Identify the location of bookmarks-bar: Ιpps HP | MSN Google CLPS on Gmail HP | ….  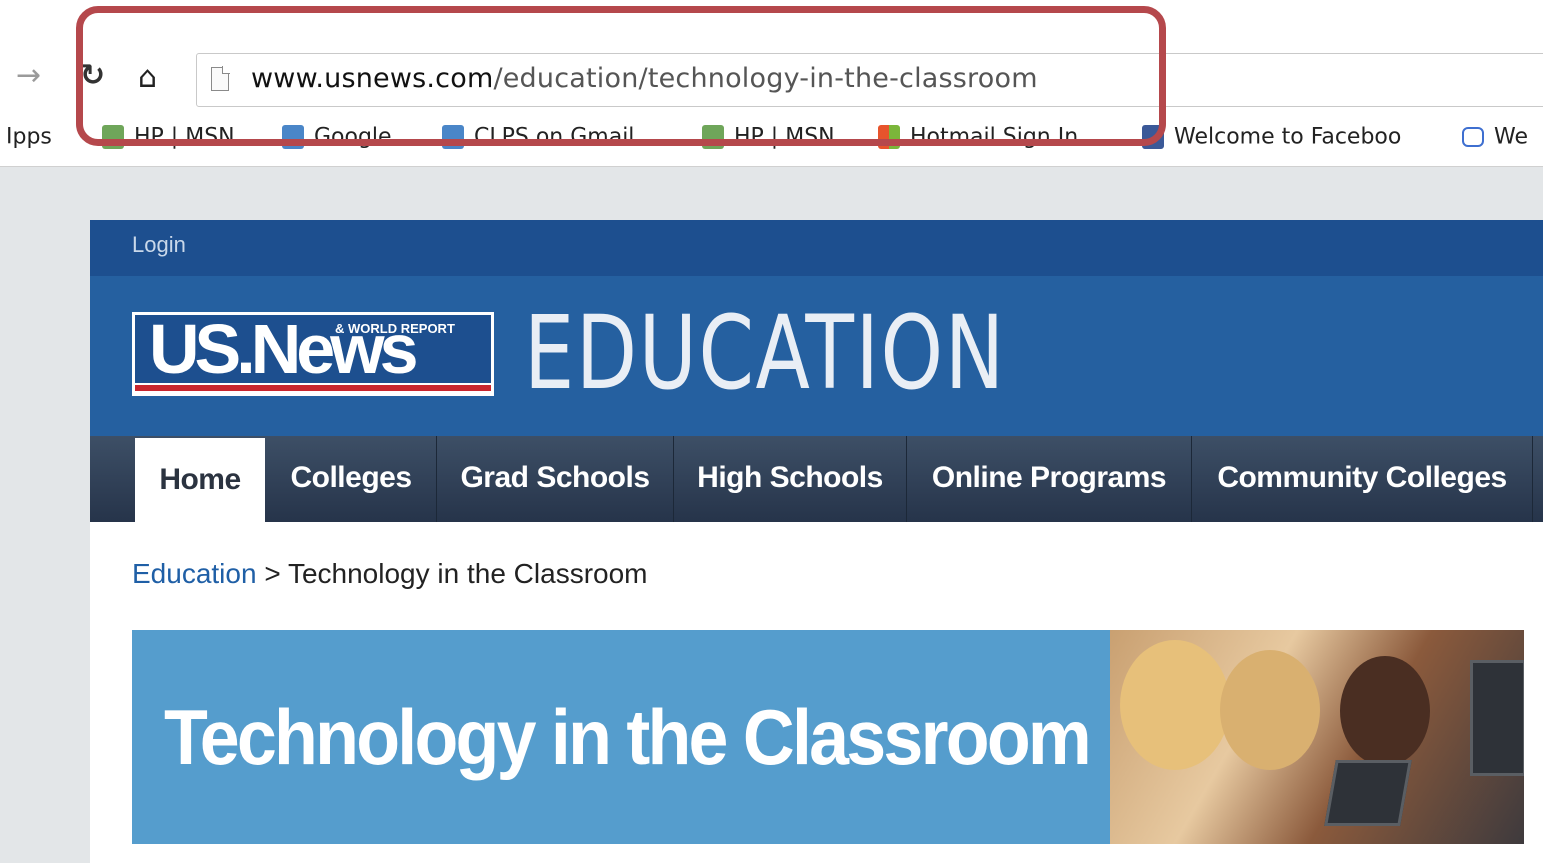
(771, 138).